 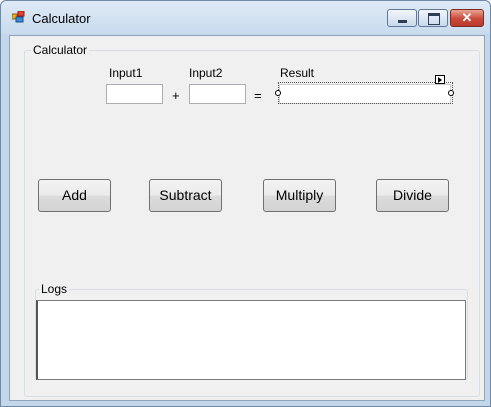 I want to click on minimize-icon, so click(x=402, y=21).